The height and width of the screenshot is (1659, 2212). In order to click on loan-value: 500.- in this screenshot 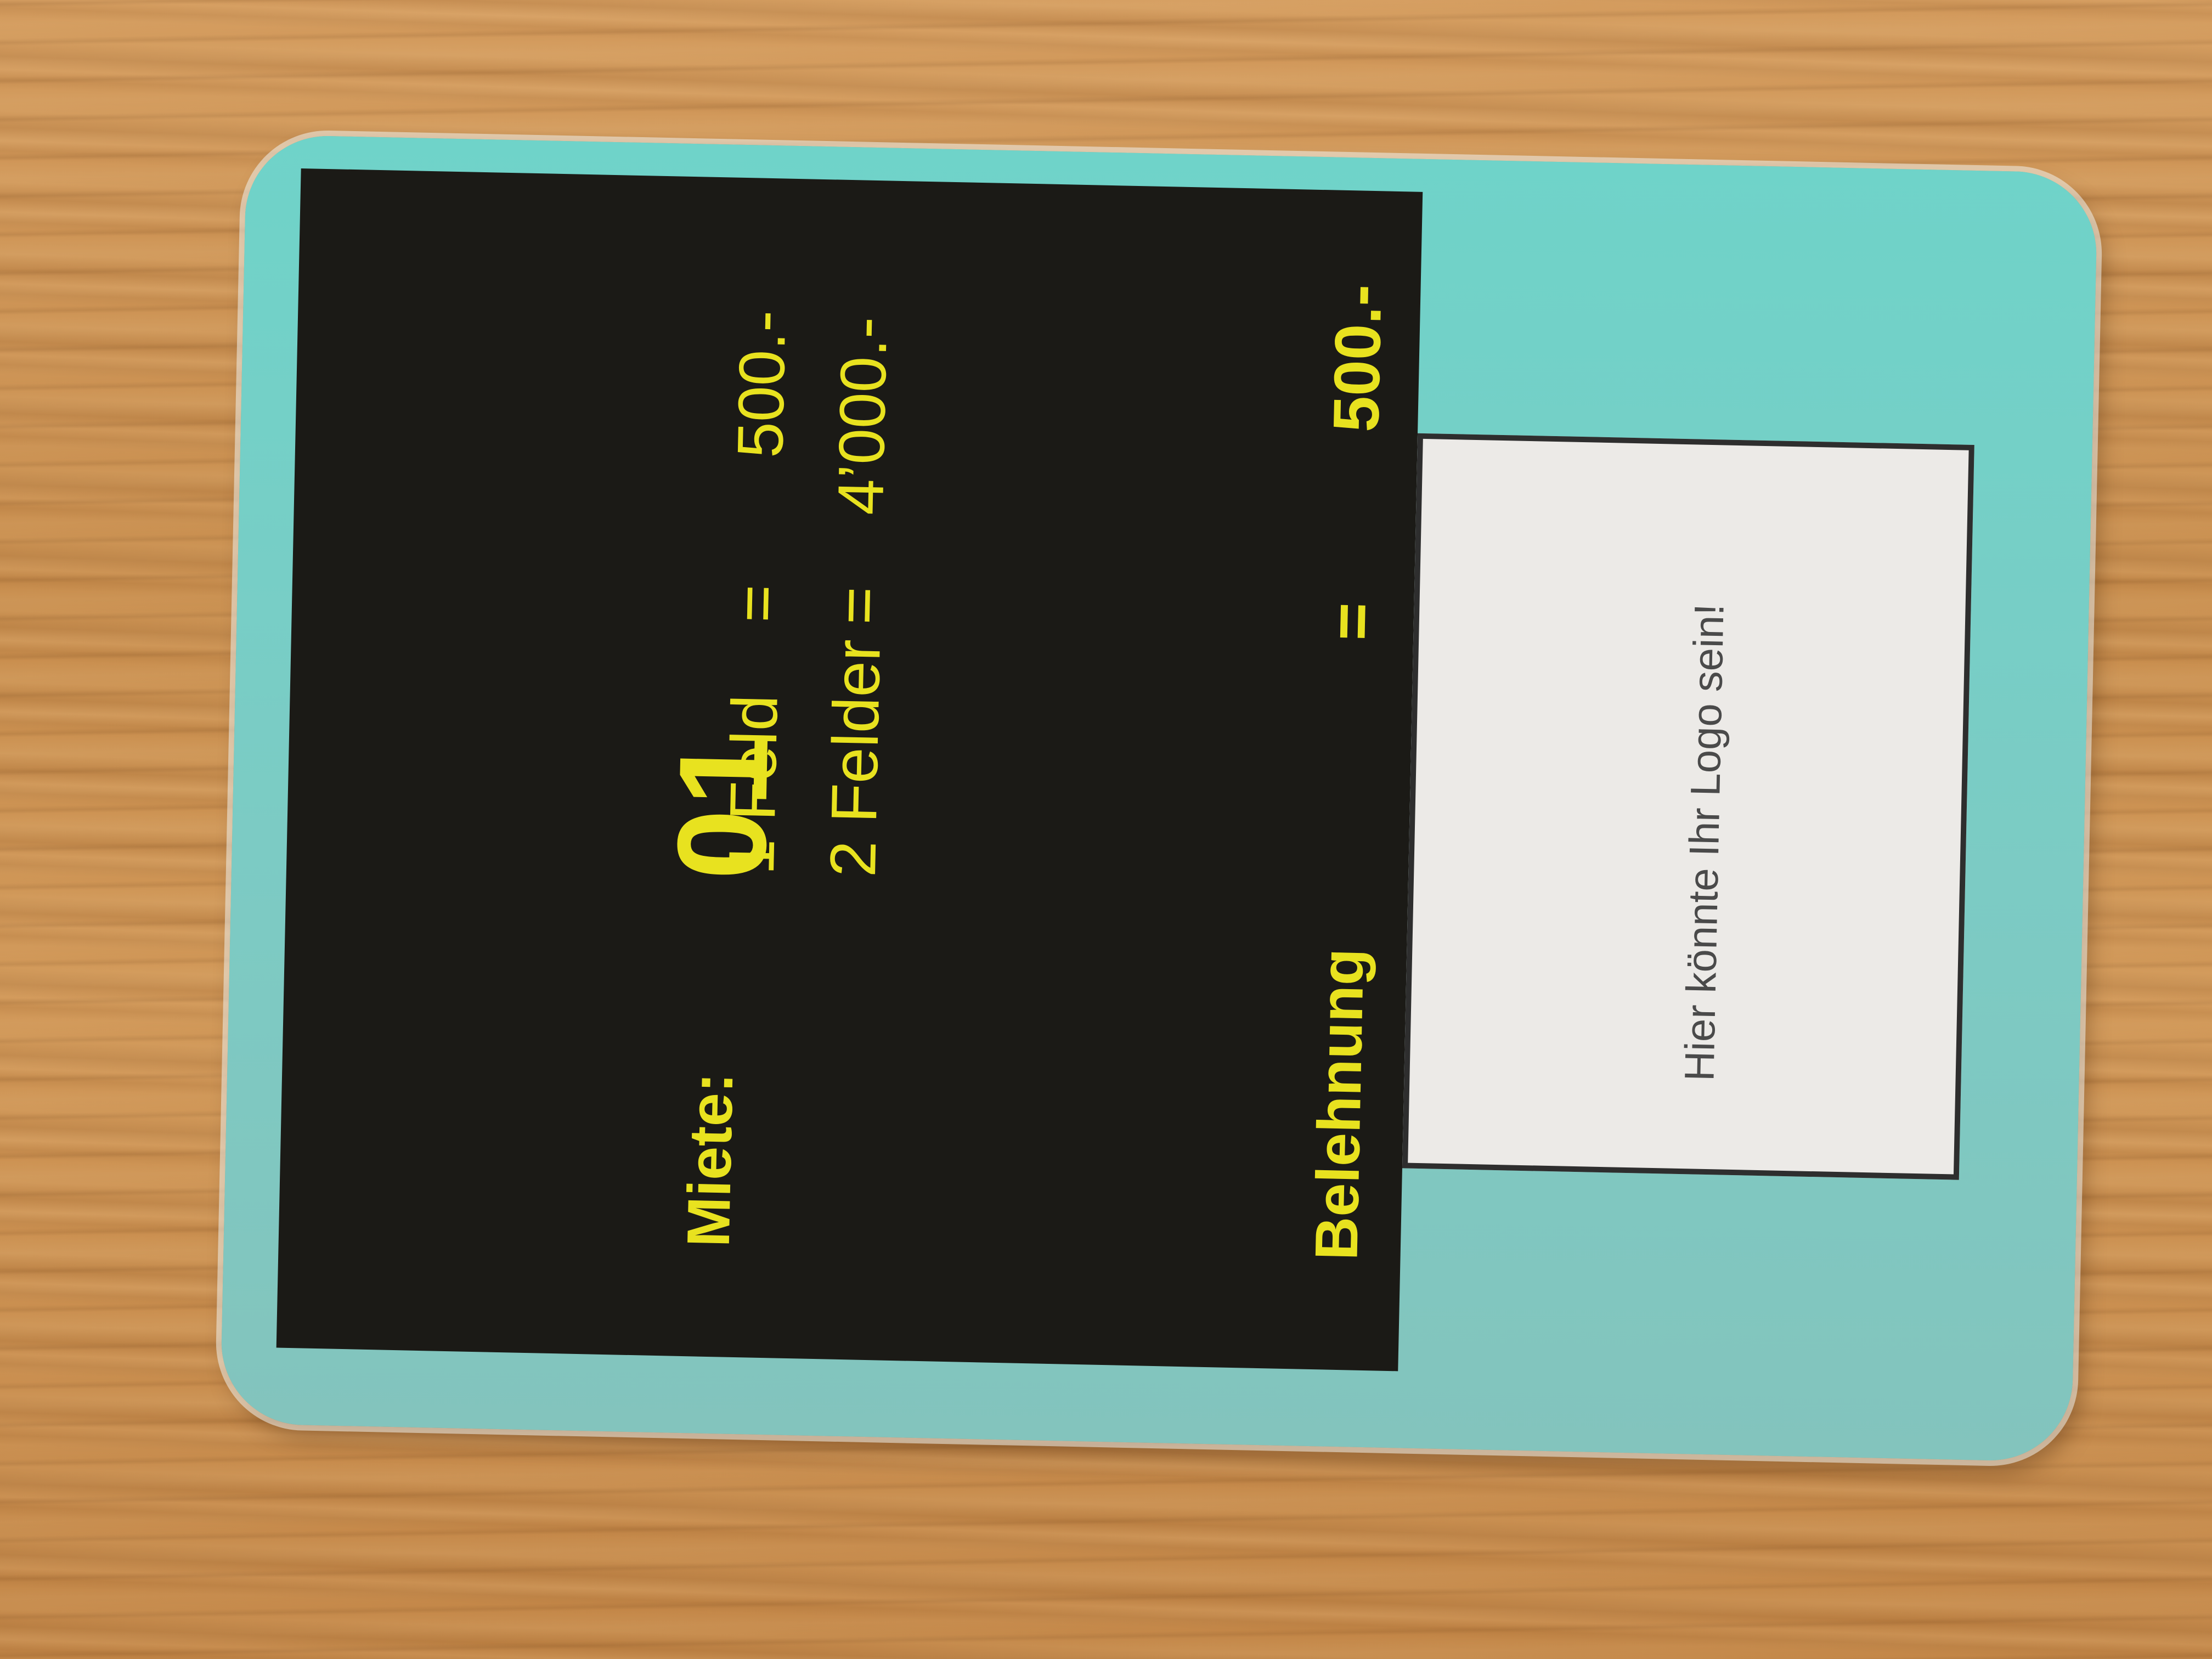, I will do `click(1358, 358)`.